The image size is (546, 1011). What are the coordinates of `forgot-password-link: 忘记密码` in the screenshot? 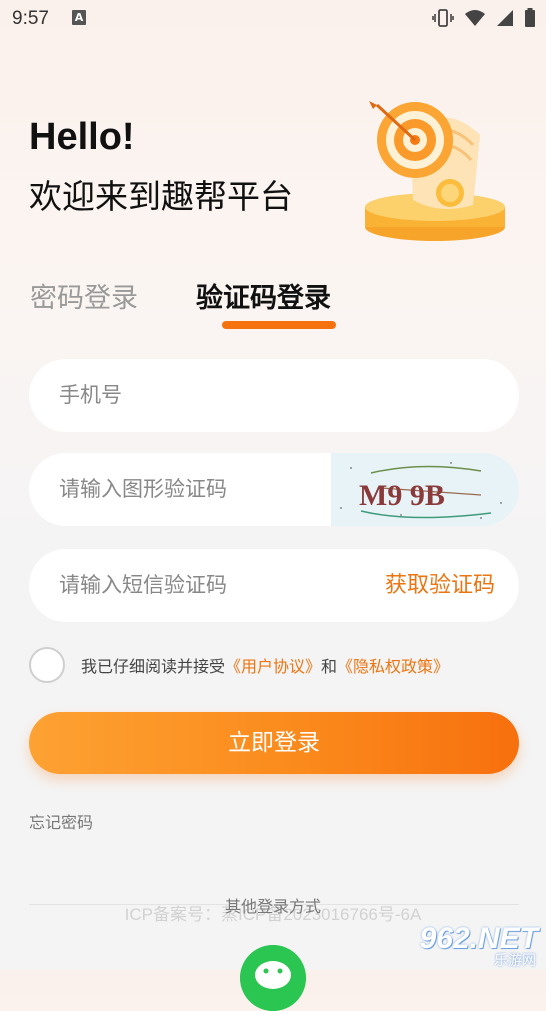 It's located at (61, 821).